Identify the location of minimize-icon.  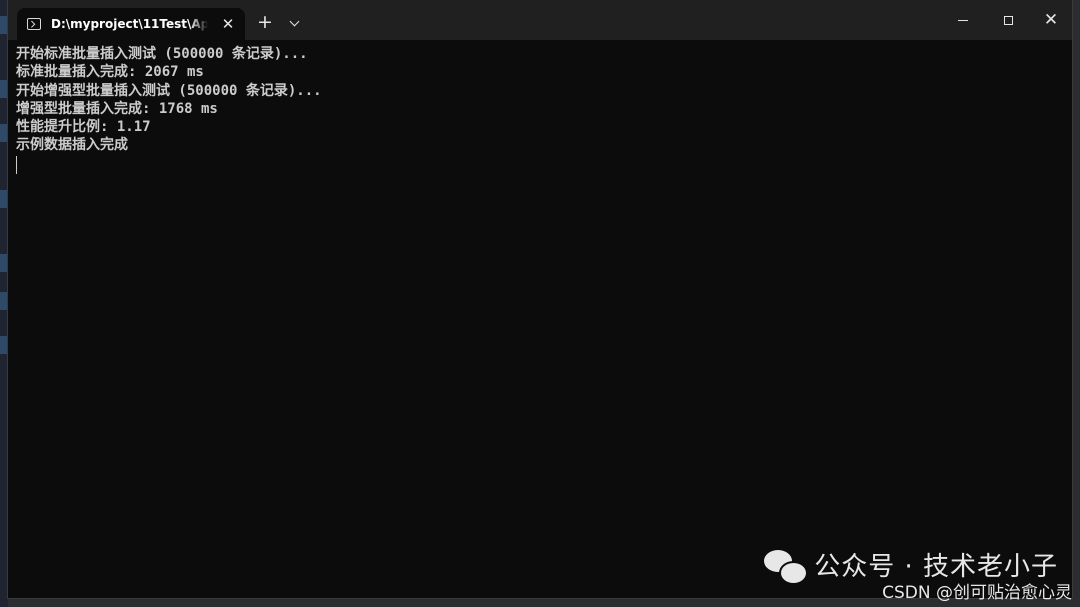
(963, 20).